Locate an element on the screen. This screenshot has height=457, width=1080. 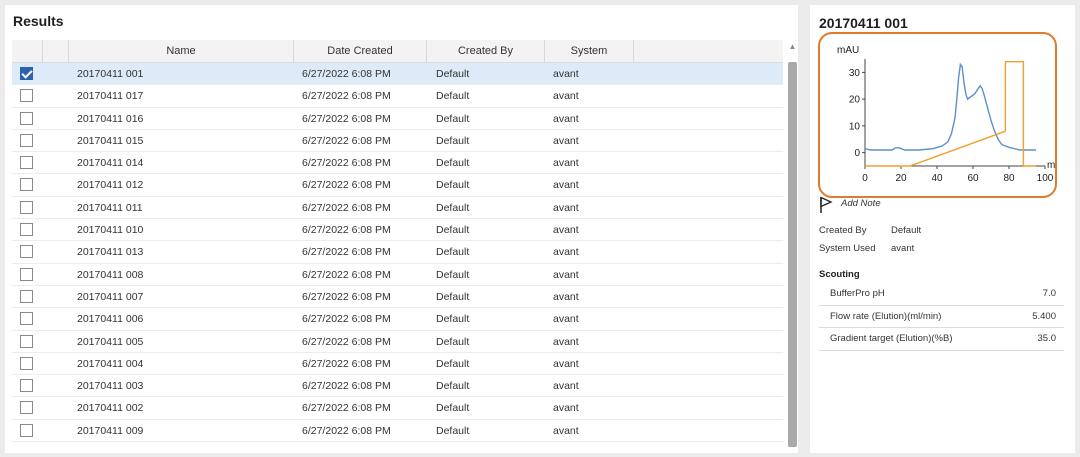
row-name: 20170411 007 is located at coordinates (110, 296).